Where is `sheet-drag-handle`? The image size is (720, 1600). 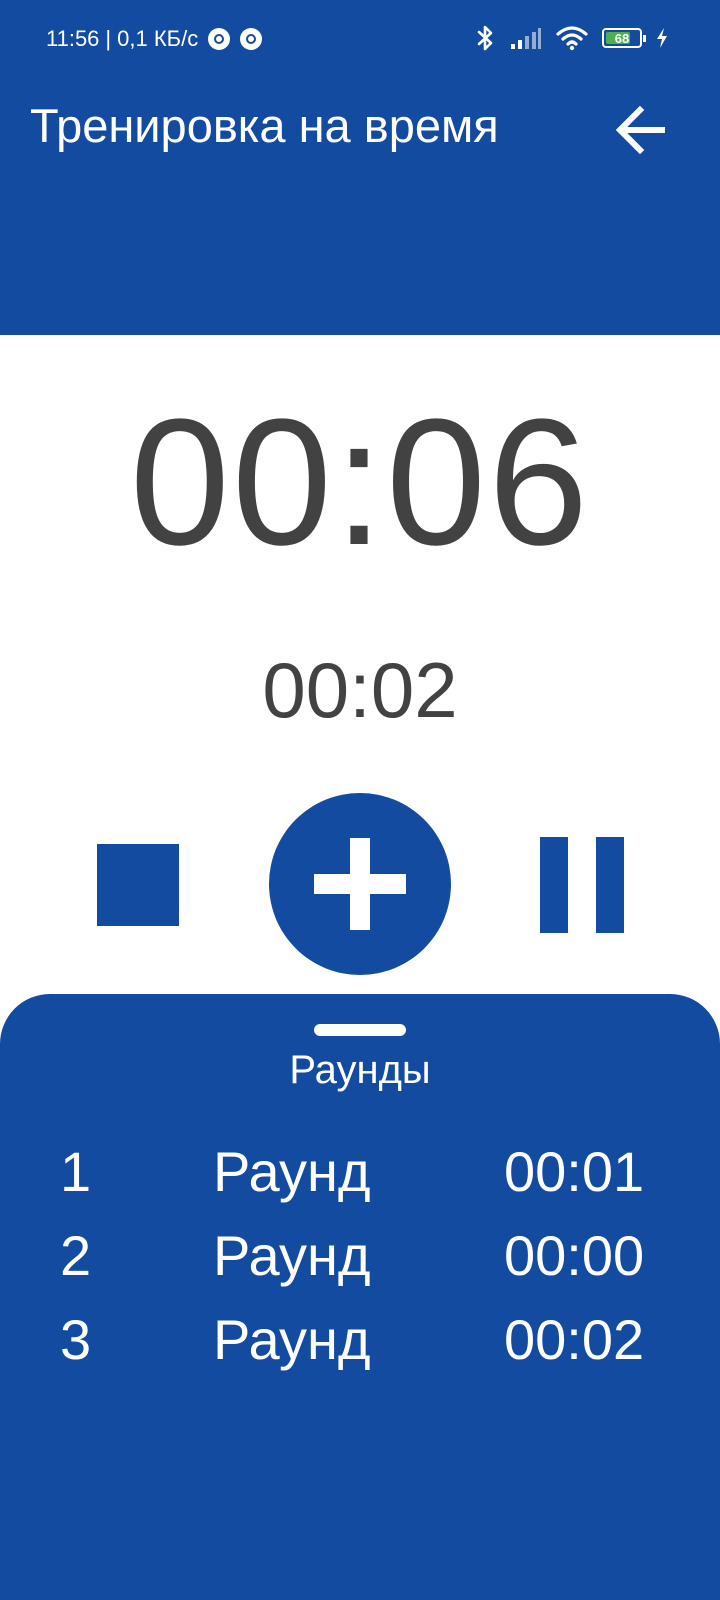 sheet-drag-handle is located at coordinates (360, 1030).